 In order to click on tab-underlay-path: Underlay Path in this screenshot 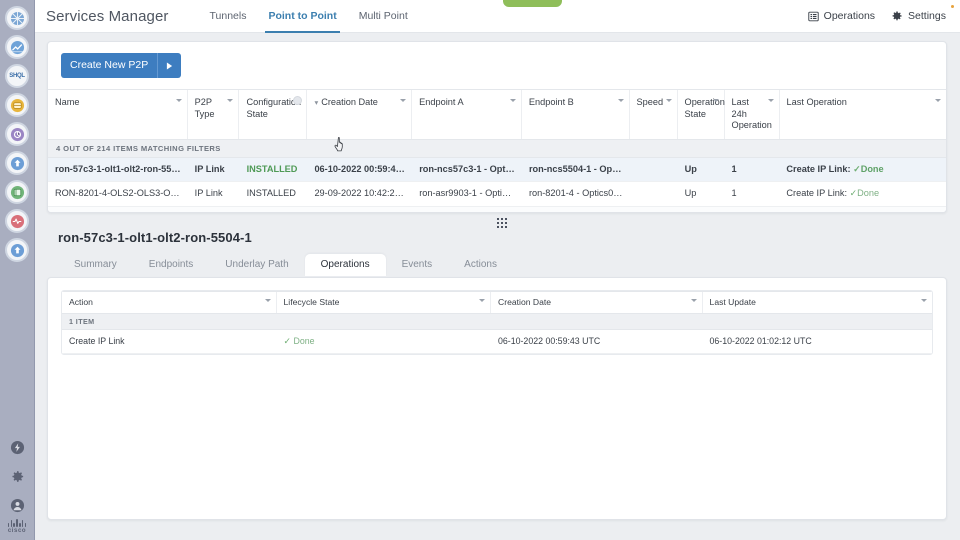, I will do `click(256, 265)`.